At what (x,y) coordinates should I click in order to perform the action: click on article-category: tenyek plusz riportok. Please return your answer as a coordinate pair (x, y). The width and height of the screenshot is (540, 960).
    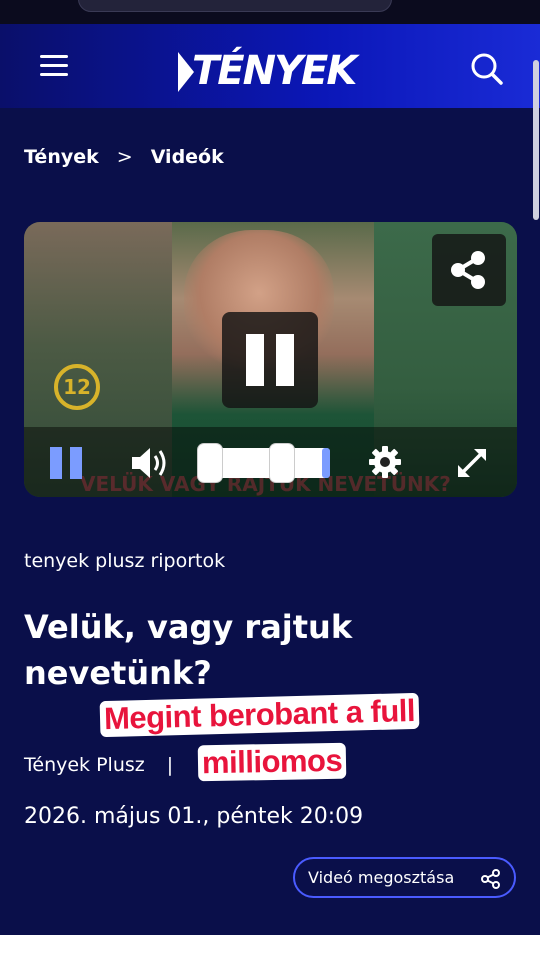
    Looking at the image, I should click on (124, 561).